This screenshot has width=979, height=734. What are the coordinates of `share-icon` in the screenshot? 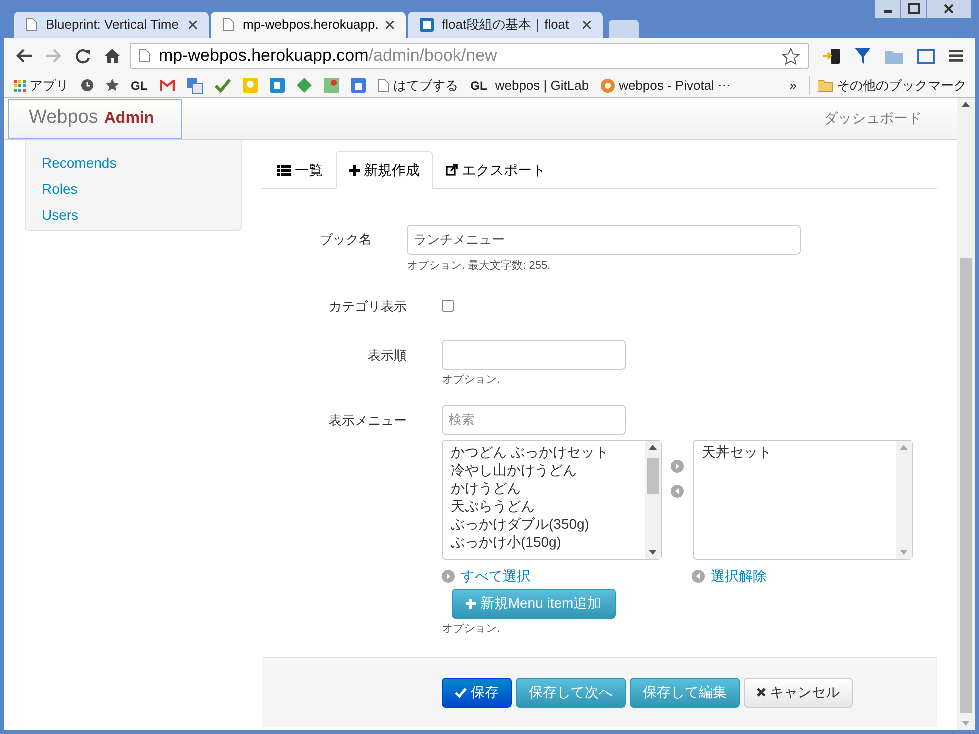 It's located at (452, 170).